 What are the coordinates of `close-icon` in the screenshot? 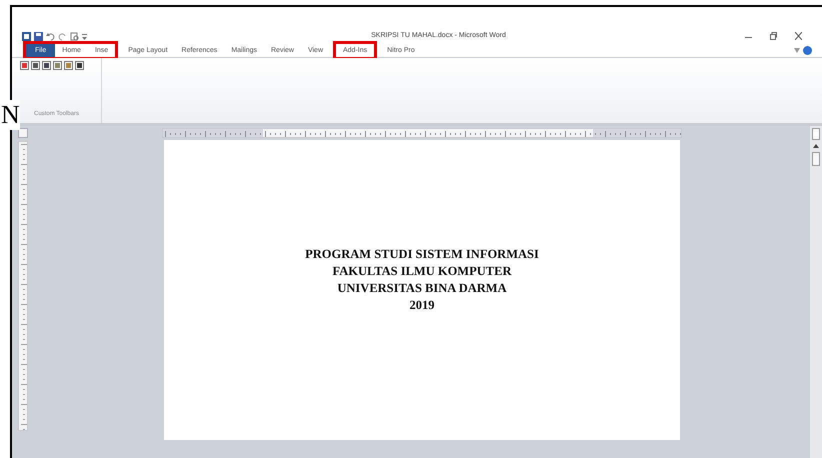 It's located at (798, 36).